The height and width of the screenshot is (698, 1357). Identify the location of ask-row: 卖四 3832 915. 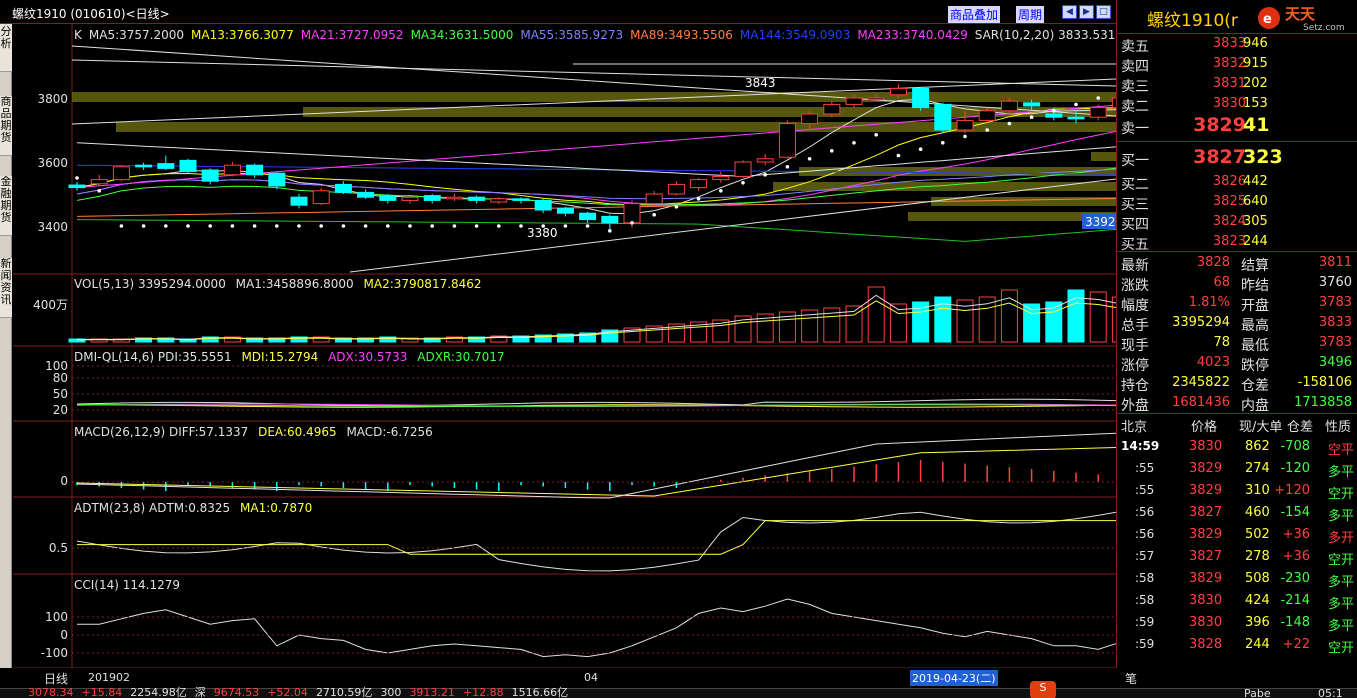
(1237, 64).